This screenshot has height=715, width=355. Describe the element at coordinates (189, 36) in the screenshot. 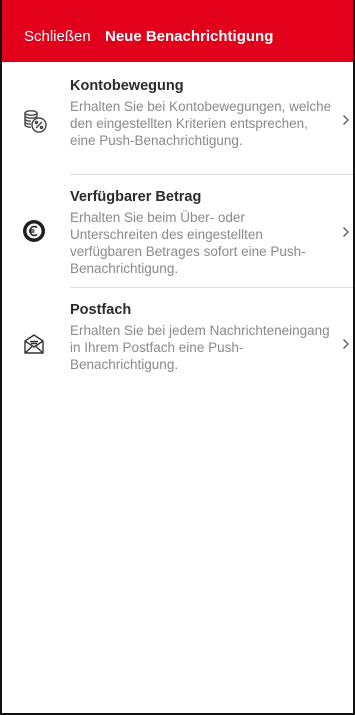

I see `page-title: Neue Benachrichtigung` at that location.